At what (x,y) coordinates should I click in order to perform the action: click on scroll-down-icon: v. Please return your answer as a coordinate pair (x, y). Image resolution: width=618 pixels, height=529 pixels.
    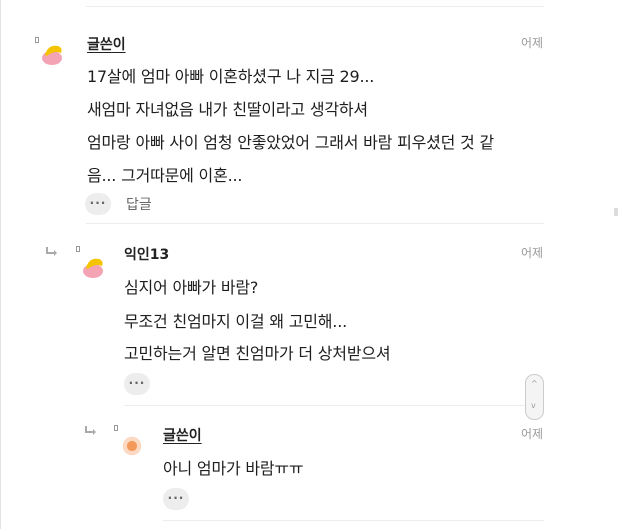
    Looking at the image, I should click on (533, 405).